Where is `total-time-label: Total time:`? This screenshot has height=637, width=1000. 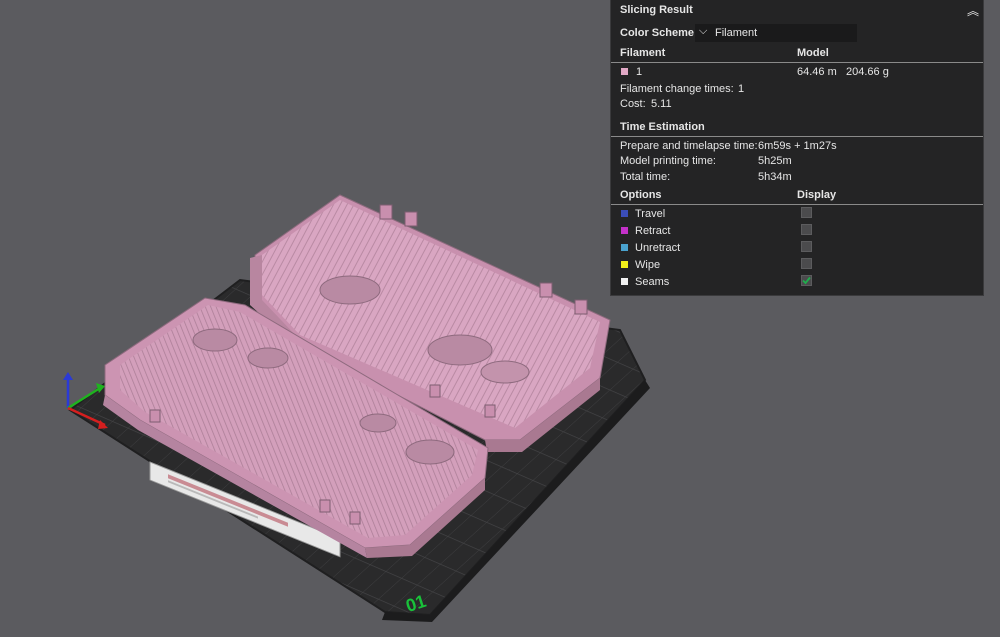 total-time-label: Total time: is located at coordinates (645, 177).